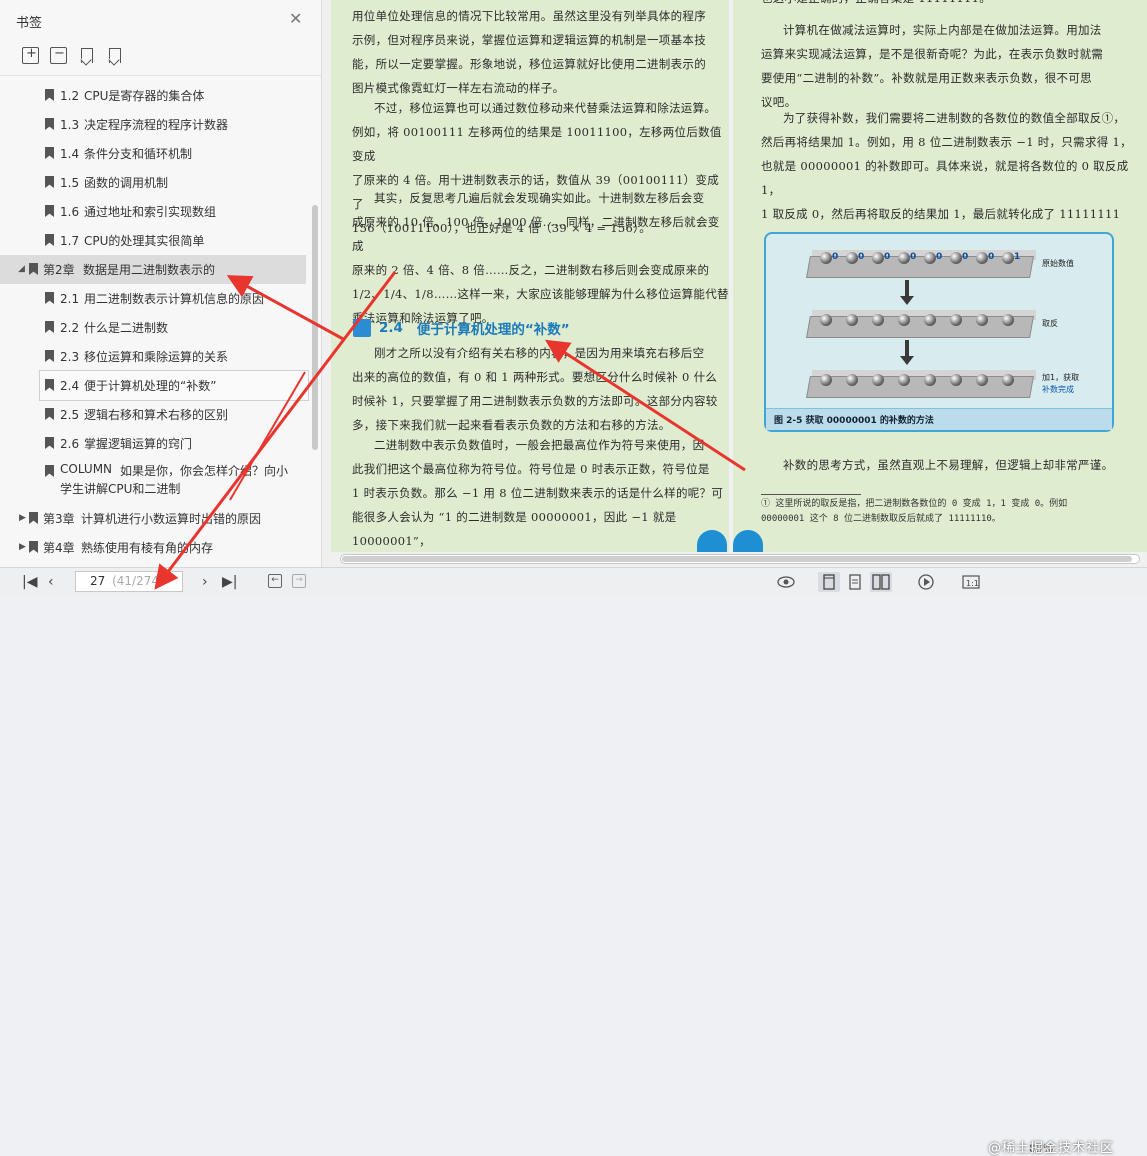 The height and width of the screenshot is (1156, 1147). I want to click on two-page-view-icon, so click(881, 582).